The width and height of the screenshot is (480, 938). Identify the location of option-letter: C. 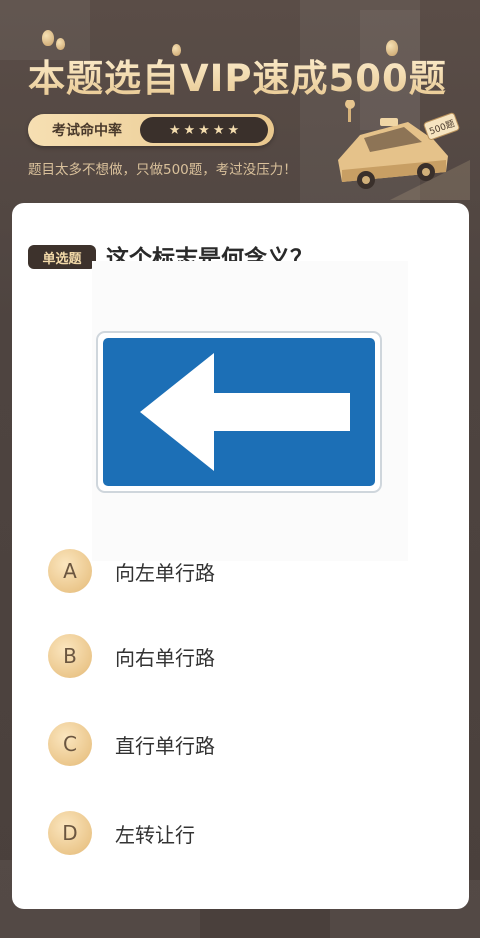
(70, 744).